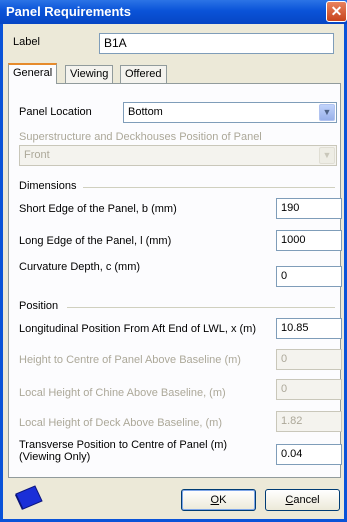 The width and height of the screenshot is (347, 522). Describe the element at coordinates (230, 112) in the screenshot. I see `panel-location-select: Bottom ▼` at that location.